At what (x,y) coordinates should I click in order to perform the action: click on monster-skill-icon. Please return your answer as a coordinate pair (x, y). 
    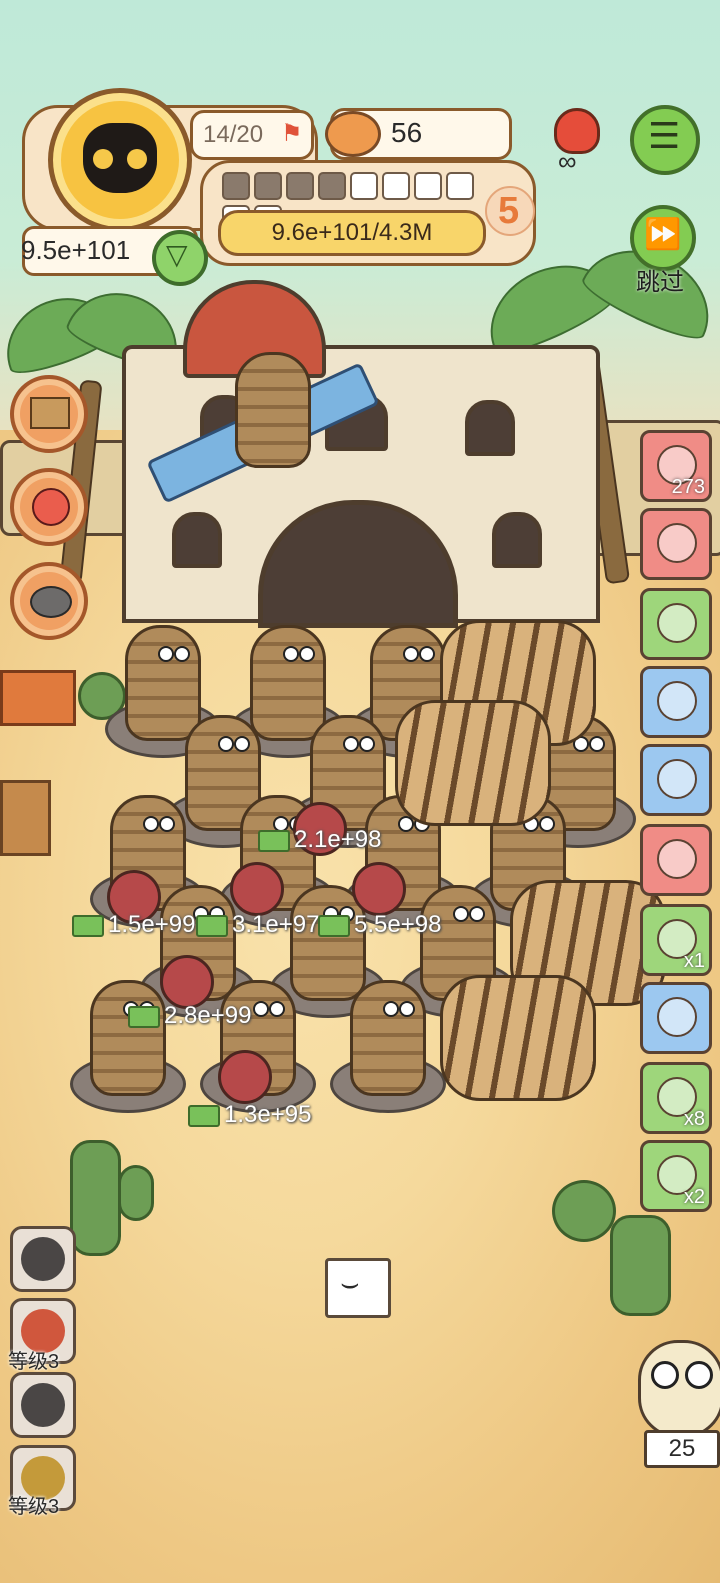
    Looking at the image, I should click on (43, 1259).